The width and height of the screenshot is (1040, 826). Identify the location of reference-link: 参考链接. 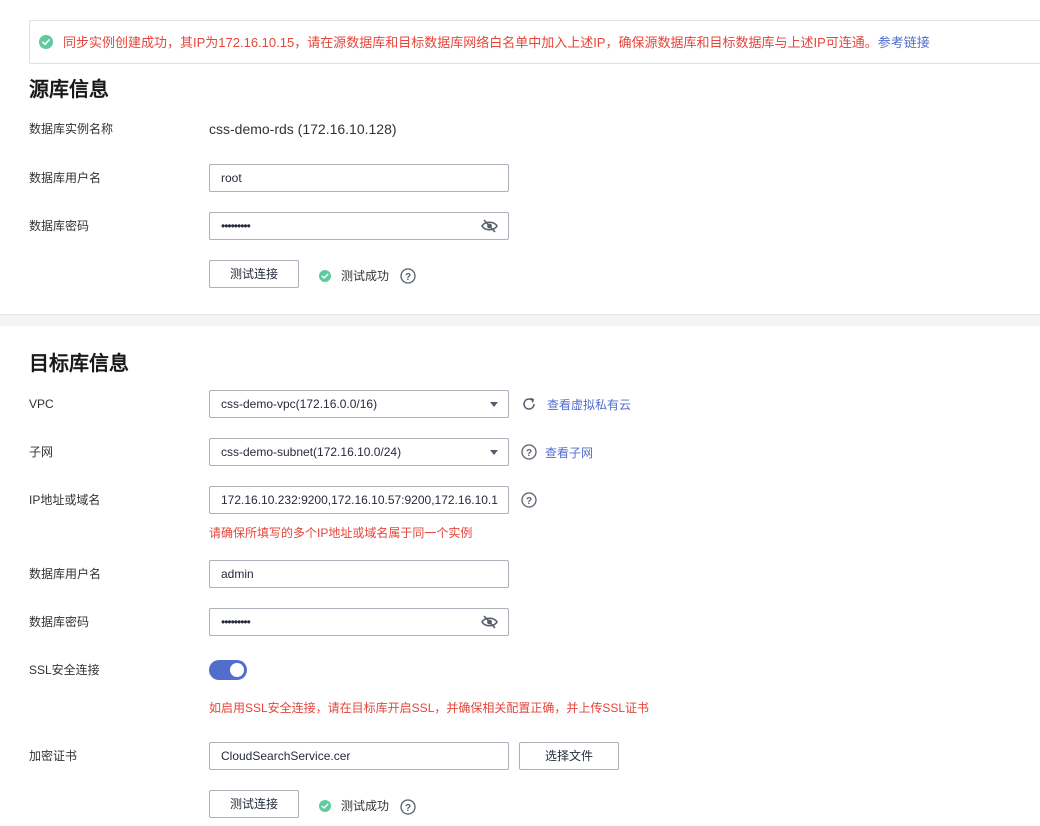
(904, 42).